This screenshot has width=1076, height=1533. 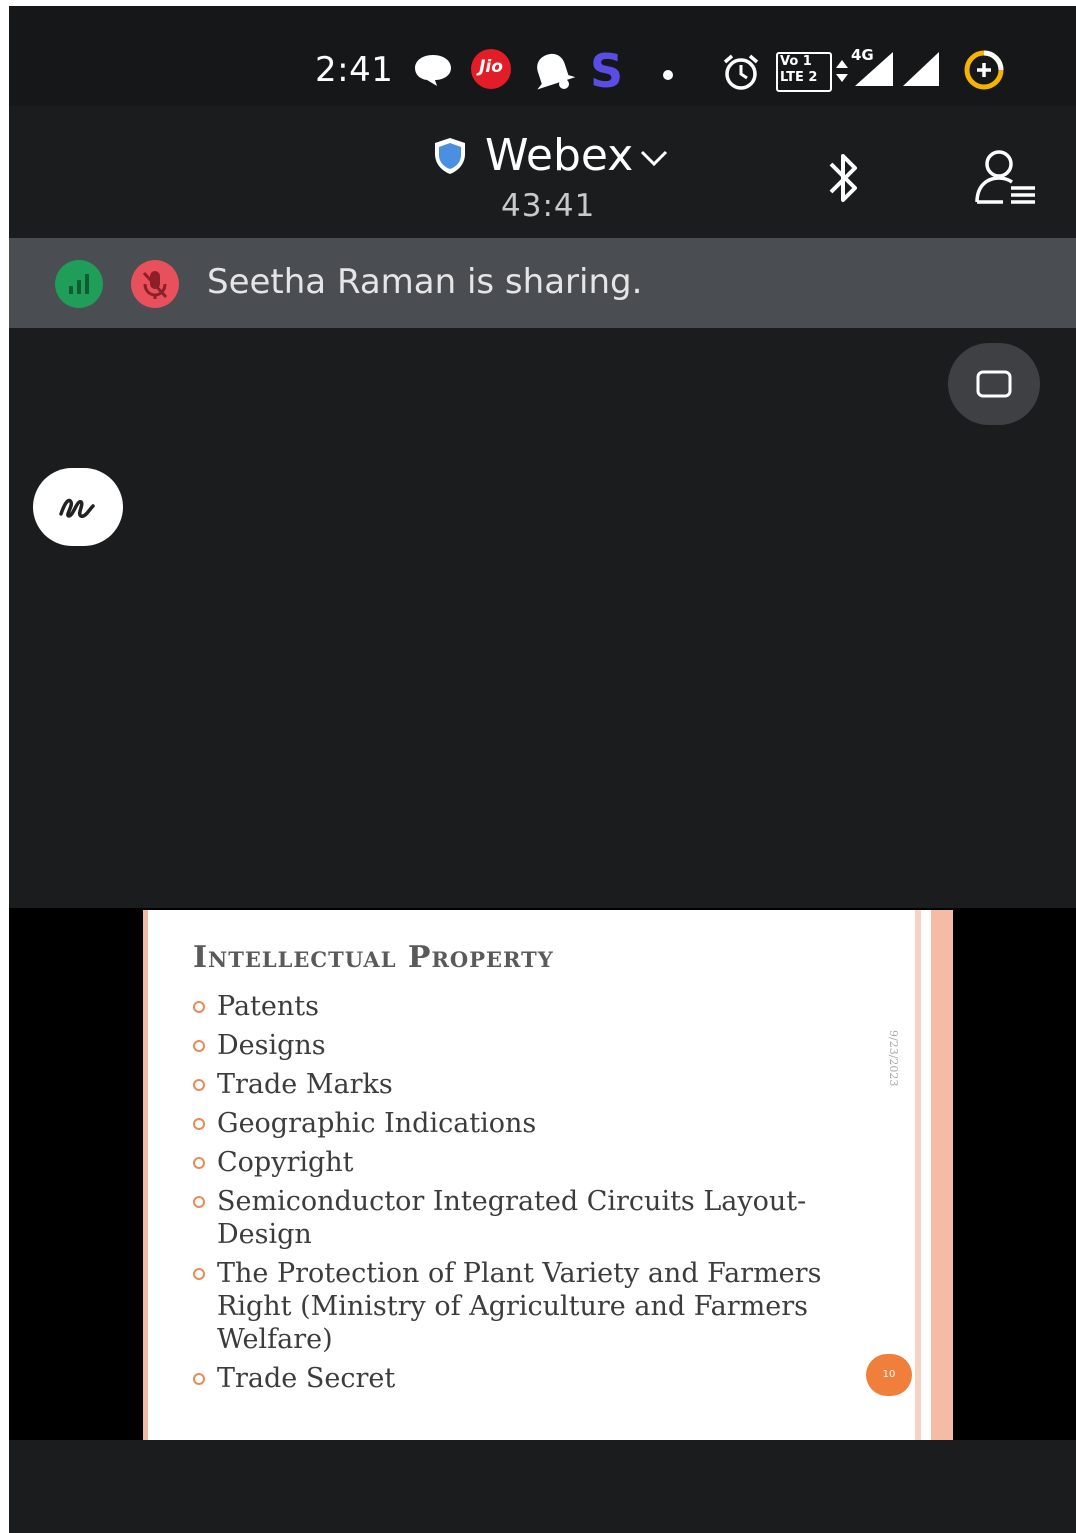 I want to click on slide-stripe, so click(x=918, y=1175).